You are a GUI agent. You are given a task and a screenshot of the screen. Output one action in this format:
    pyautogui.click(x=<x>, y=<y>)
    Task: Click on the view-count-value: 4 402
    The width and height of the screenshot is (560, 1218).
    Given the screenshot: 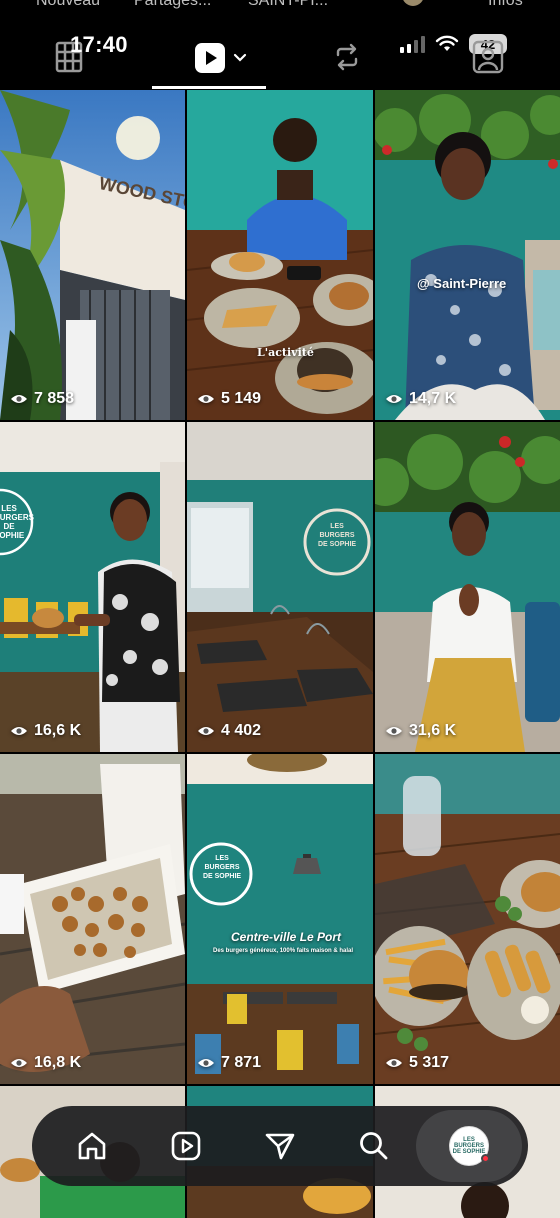 What is the action you would take?
    pyautogui.click(x=241, y=730)
    